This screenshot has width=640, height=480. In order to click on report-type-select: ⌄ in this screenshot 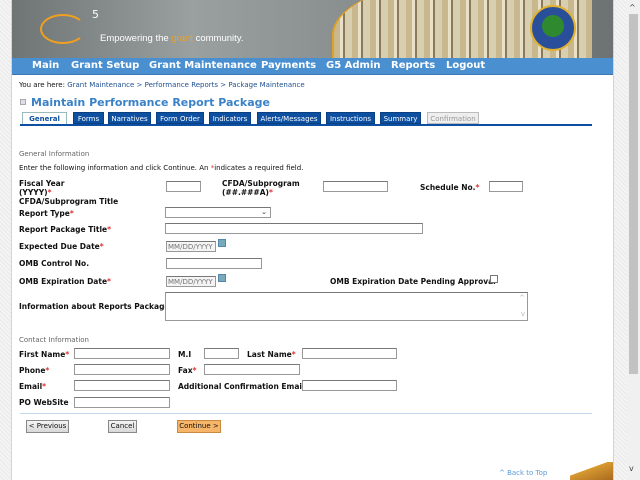, I will do `click(218, 212)`.